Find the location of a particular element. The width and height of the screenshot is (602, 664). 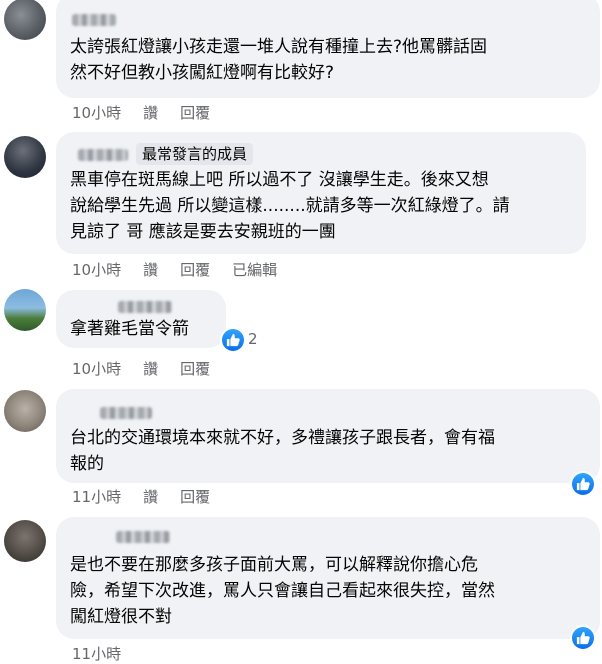

comment-actions: 11小時 讚 回覆 is located at coordinates (152, 497).